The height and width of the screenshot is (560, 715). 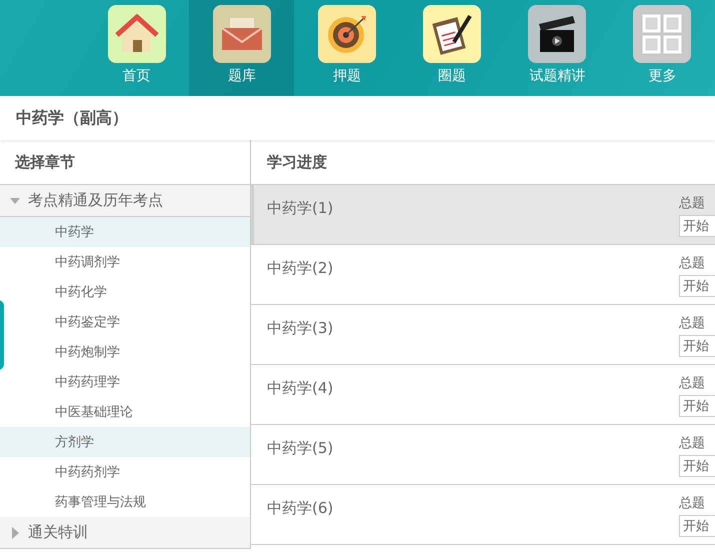 I want to click on section-name: 中药学(4), so click(x=300, y=389).